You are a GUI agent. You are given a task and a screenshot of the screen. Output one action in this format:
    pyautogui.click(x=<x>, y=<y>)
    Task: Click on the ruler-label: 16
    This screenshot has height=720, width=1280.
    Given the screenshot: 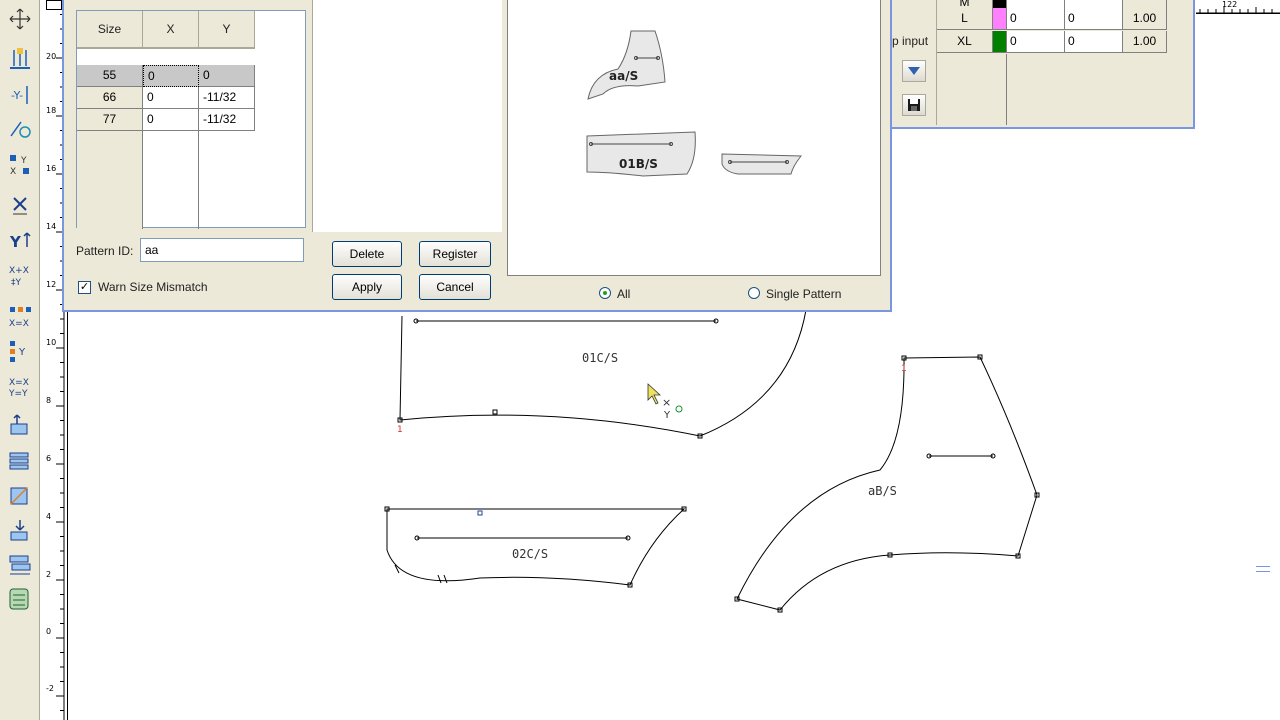 What is the action you would take?
    pyautogui.click(x=51, y=168)
    